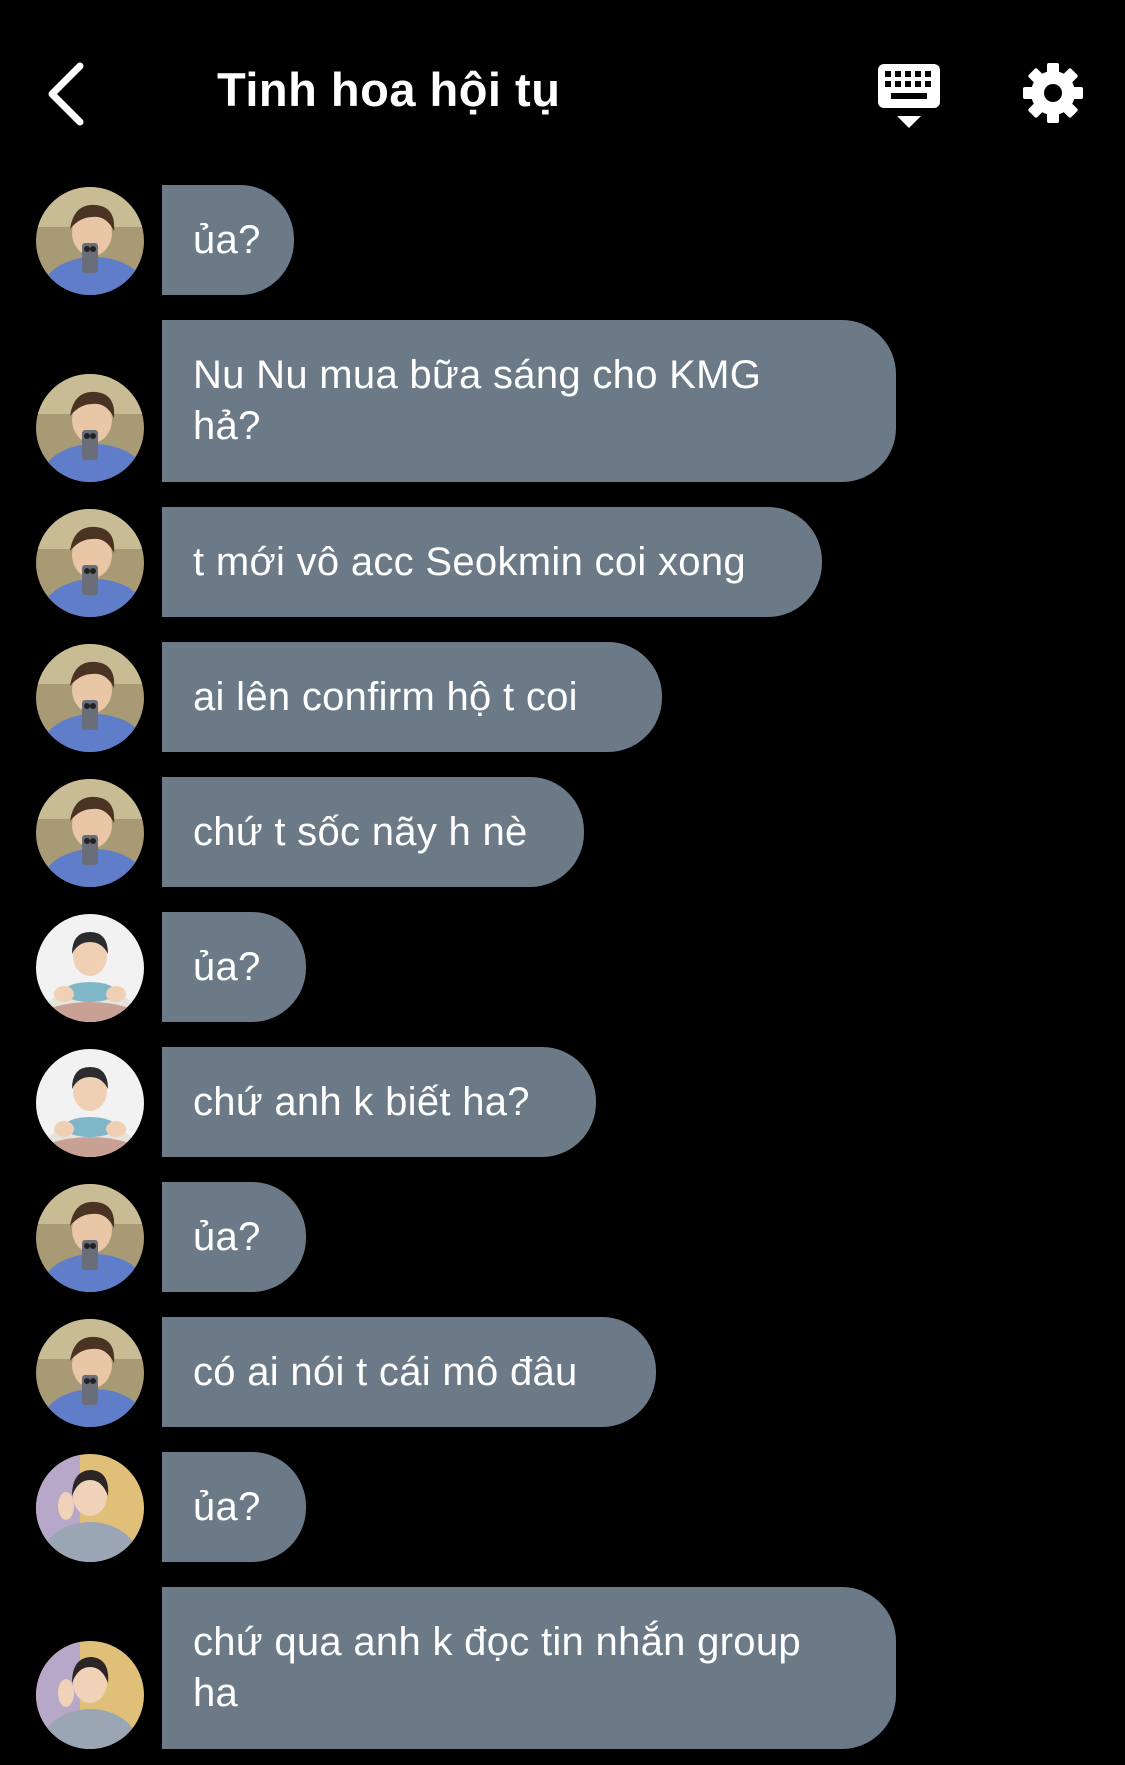 The height and width of the screenshot is (1765, 1125). I want to click on chat-message: Nu Nu mua bữa sáng cho KMG hả?, so click(562, 401).